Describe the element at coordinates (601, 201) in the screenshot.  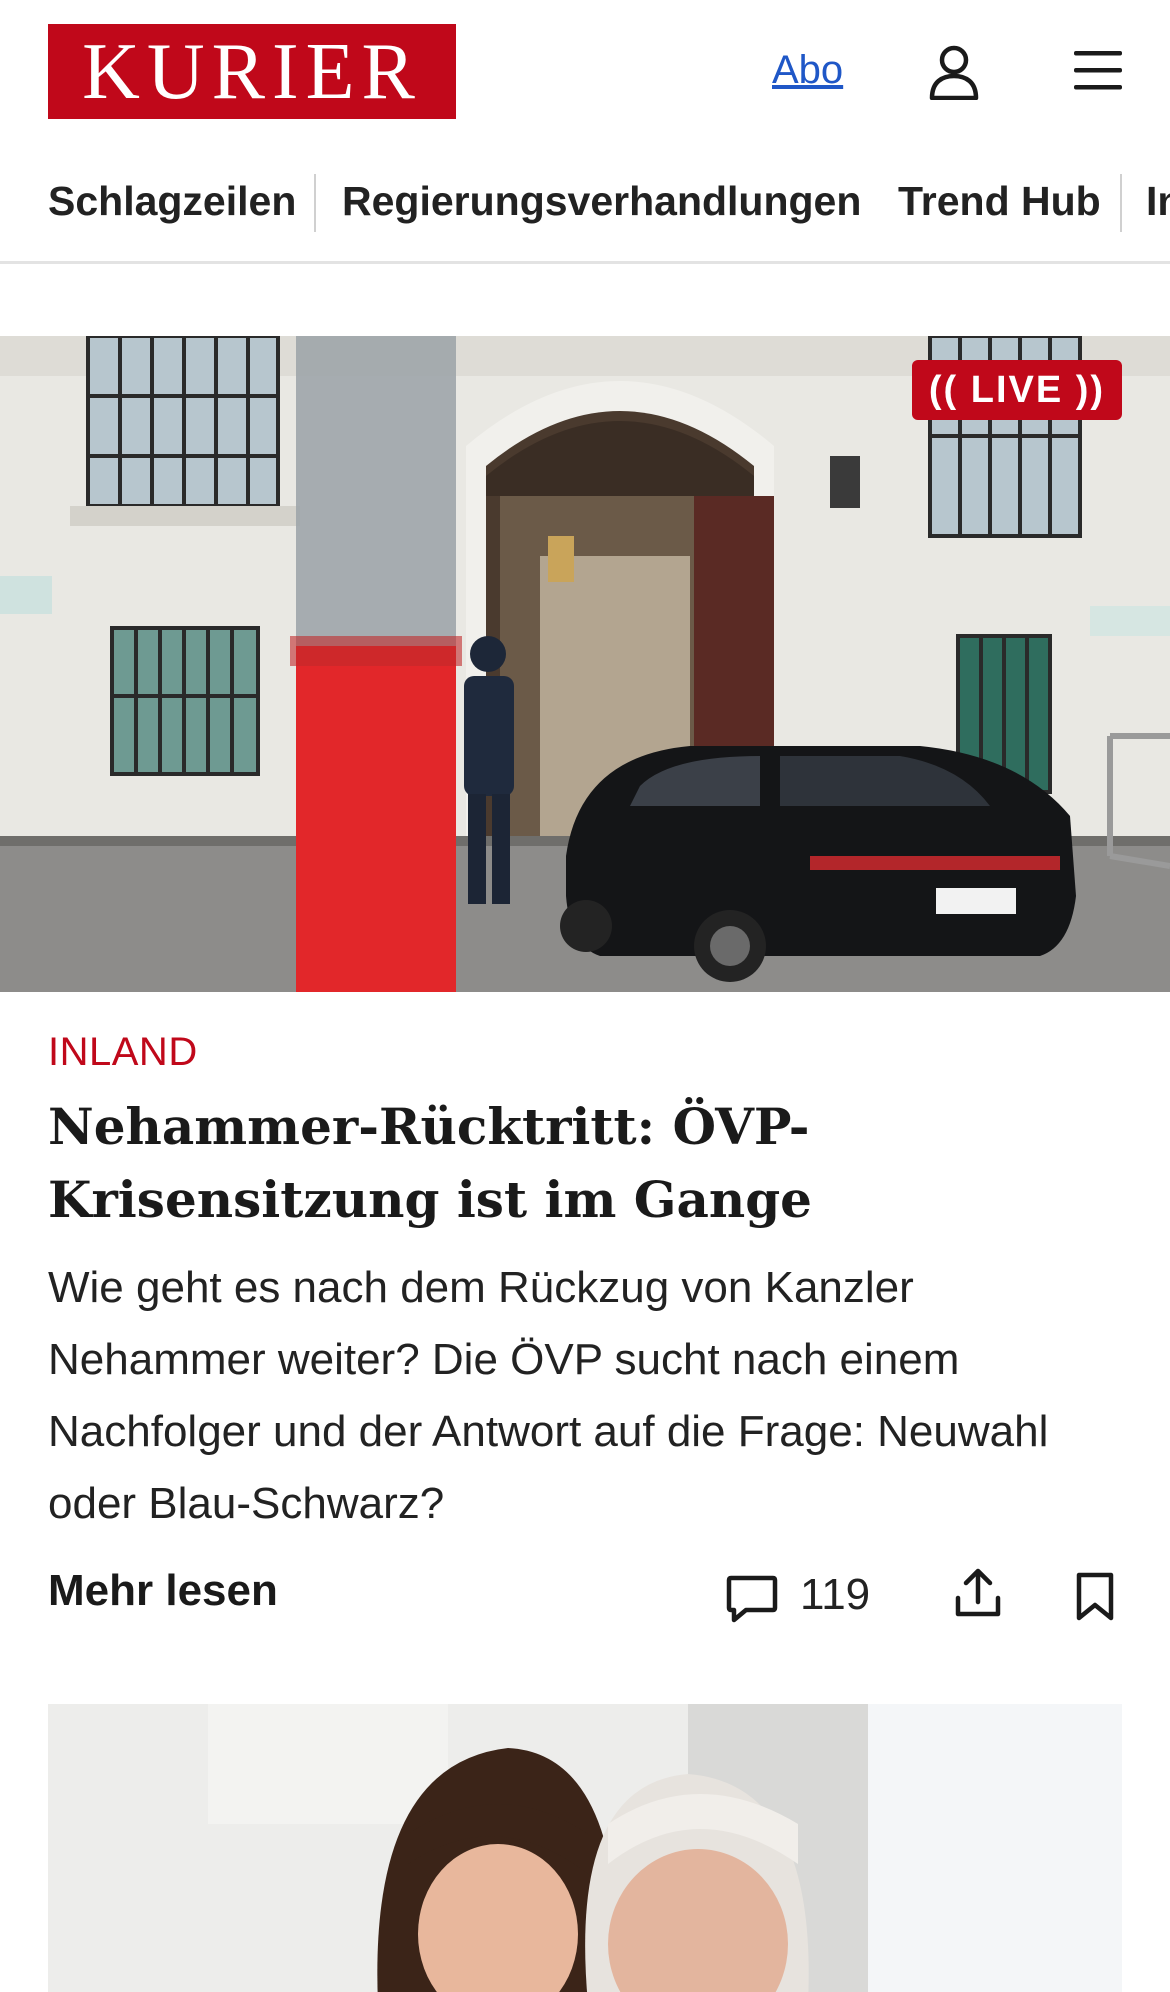
I see `nav-item-regierungsverhandlungen: Regierungsverhandlungen` at that location.